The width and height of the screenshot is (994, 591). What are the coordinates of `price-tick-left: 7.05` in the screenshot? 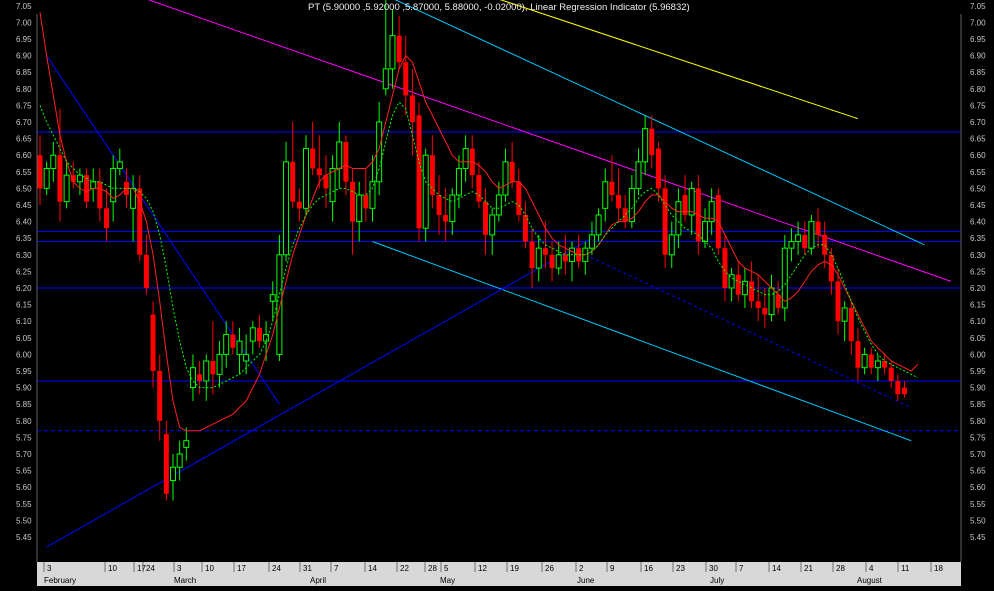 It's located at (24, 6).